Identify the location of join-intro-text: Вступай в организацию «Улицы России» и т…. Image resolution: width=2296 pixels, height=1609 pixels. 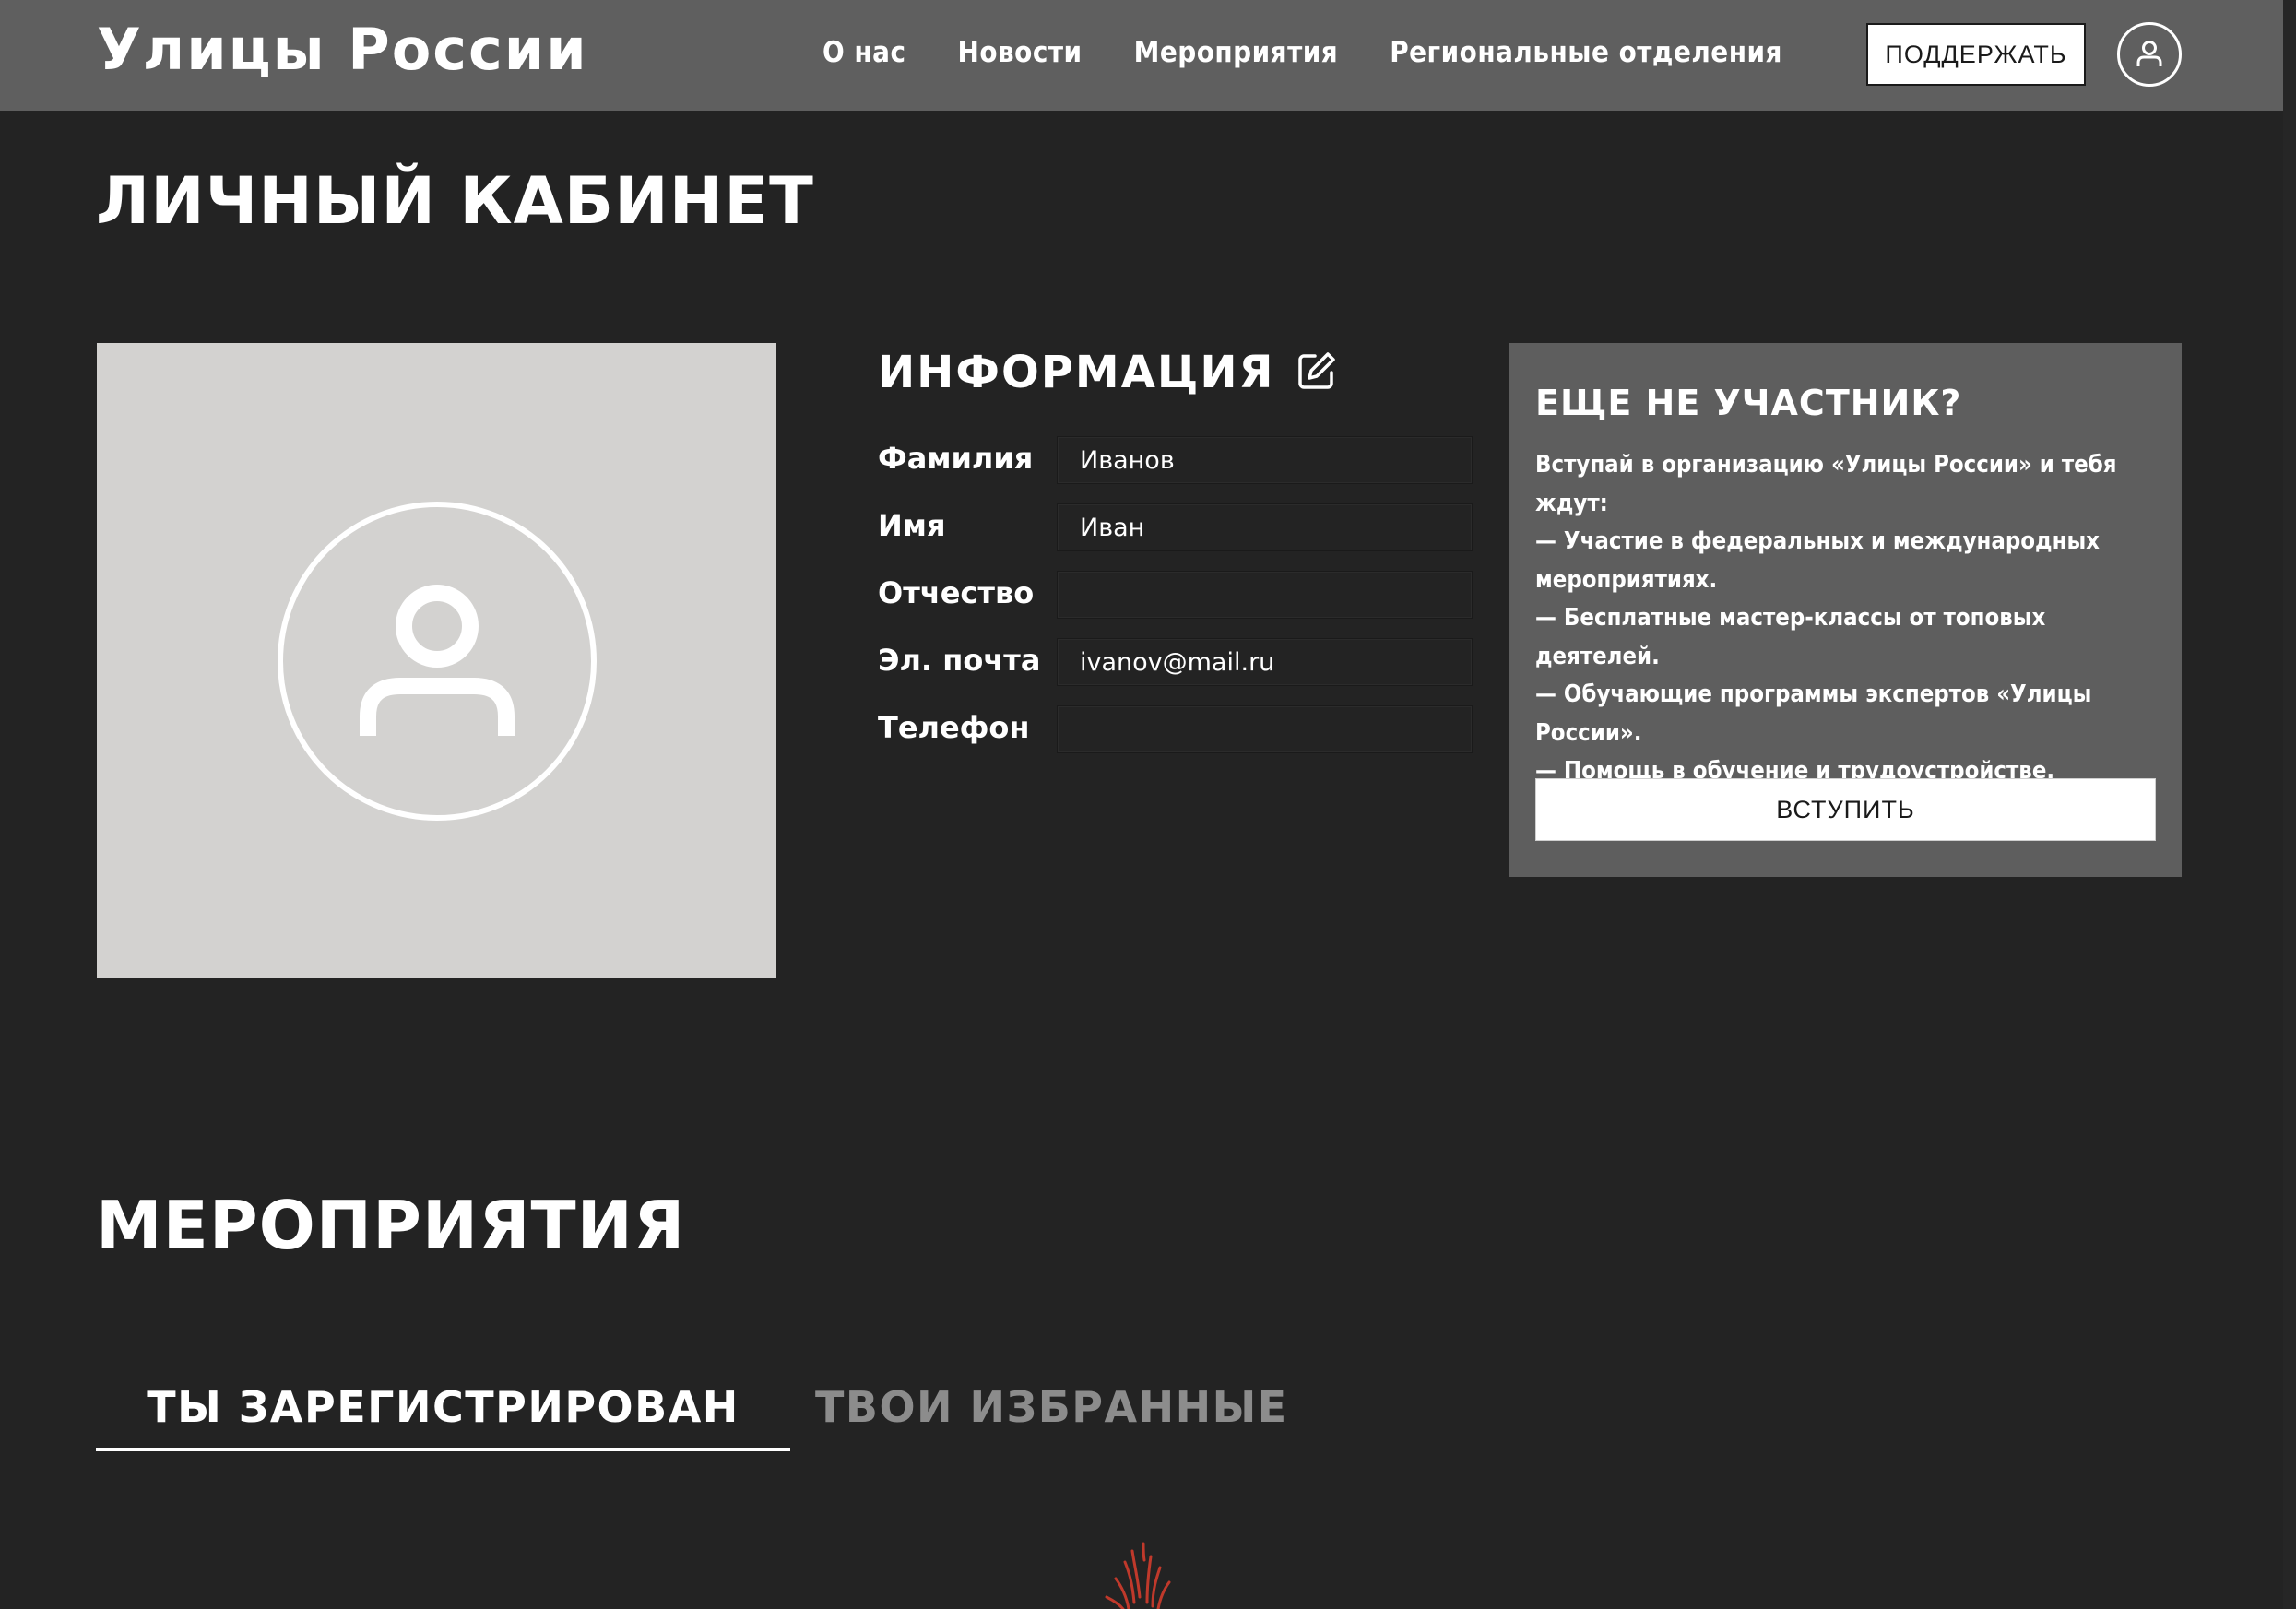
(1826, 484).